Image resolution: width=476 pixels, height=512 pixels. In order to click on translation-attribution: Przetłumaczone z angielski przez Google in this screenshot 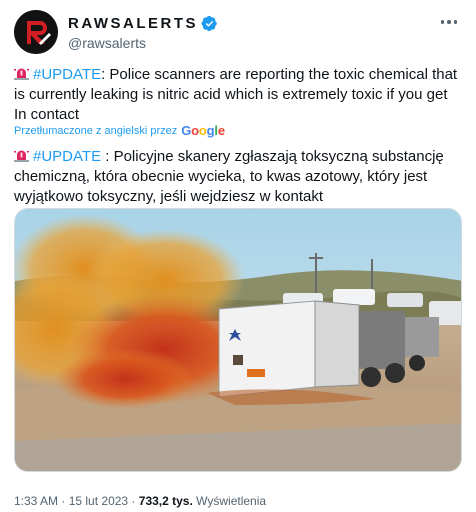, I will do `click(119, 130)`.